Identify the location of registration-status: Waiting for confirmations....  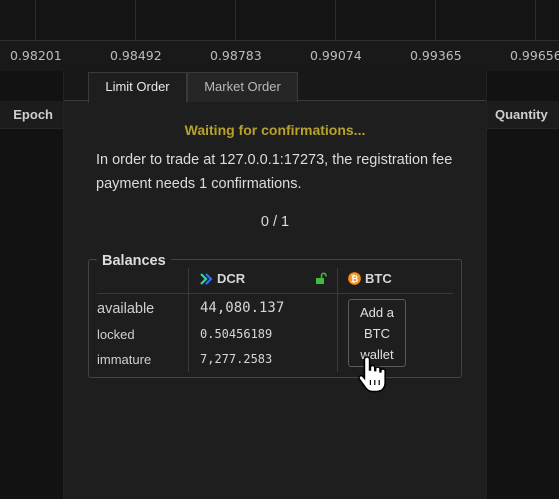
(275, 130).